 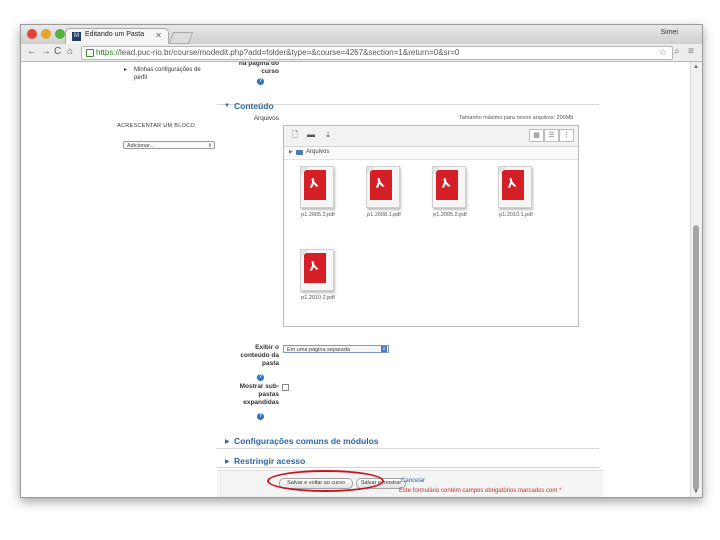 I want to click on file-name: p1.2010.1.pdf, so click(x=516, y=215).